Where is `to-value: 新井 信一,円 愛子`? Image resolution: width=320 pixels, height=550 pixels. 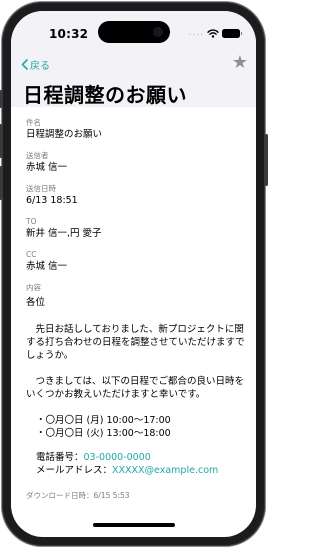 to-value: 新井 信一,円 愛子 is located at coordinates (64, 233).